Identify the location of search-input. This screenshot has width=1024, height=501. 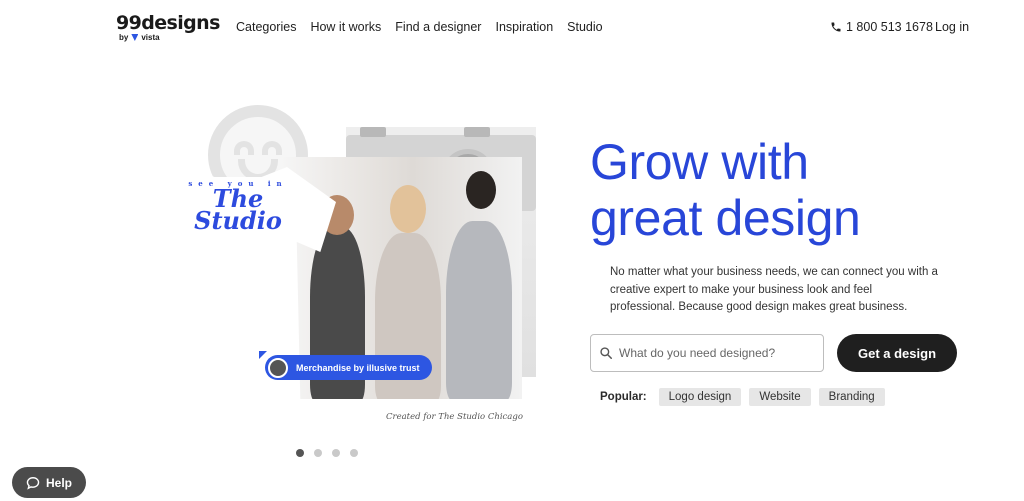
(719, 353).